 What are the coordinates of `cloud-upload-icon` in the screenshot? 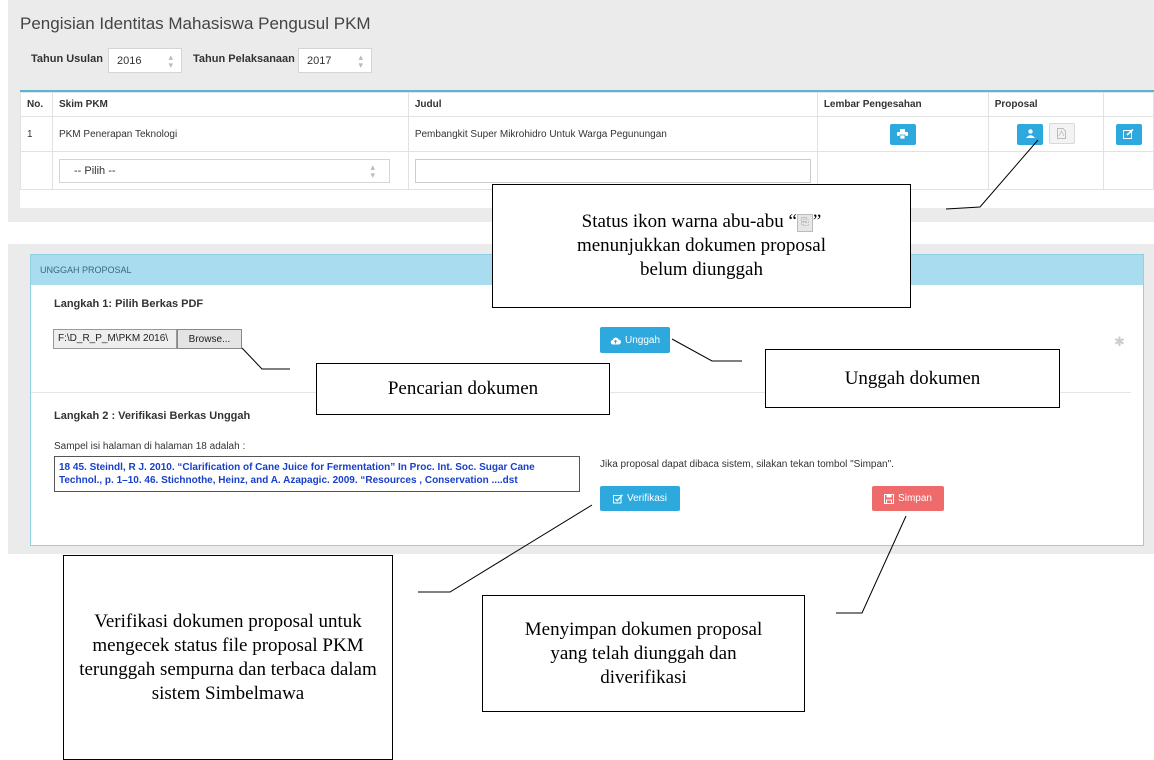 It's located at (615, 340).